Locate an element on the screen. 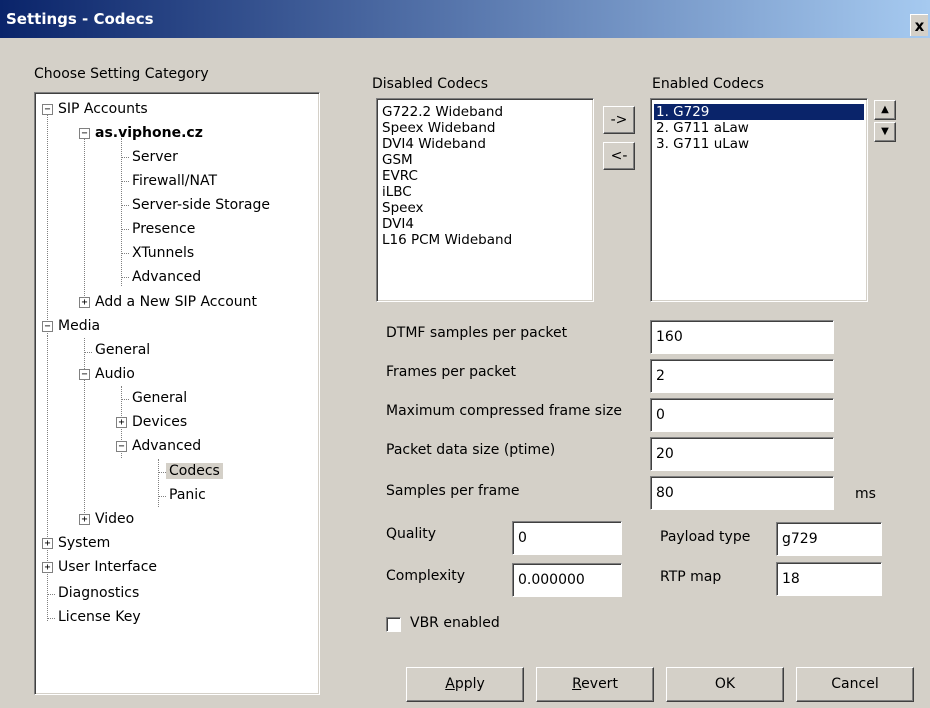  list-item: 2. G711 aLaw is located at coordinates (759, 128).